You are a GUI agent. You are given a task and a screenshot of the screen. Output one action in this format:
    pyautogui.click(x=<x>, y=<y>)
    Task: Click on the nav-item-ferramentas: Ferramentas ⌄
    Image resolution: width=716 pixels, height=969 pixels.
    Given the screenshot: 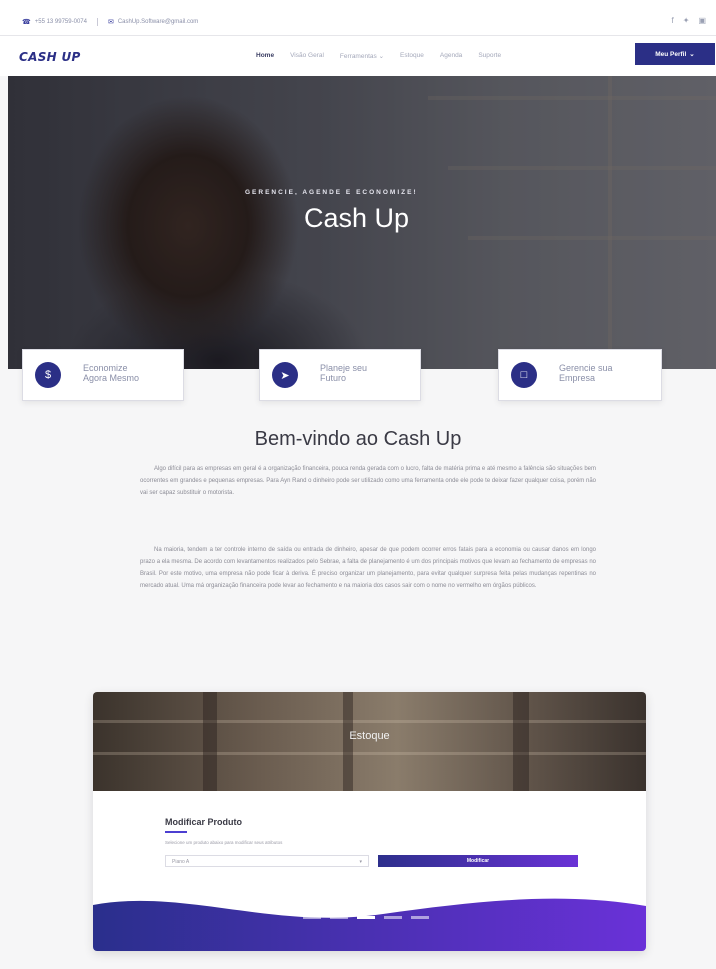 What is the action you would take?
    pyautogui.click(x=362, y=56)
    